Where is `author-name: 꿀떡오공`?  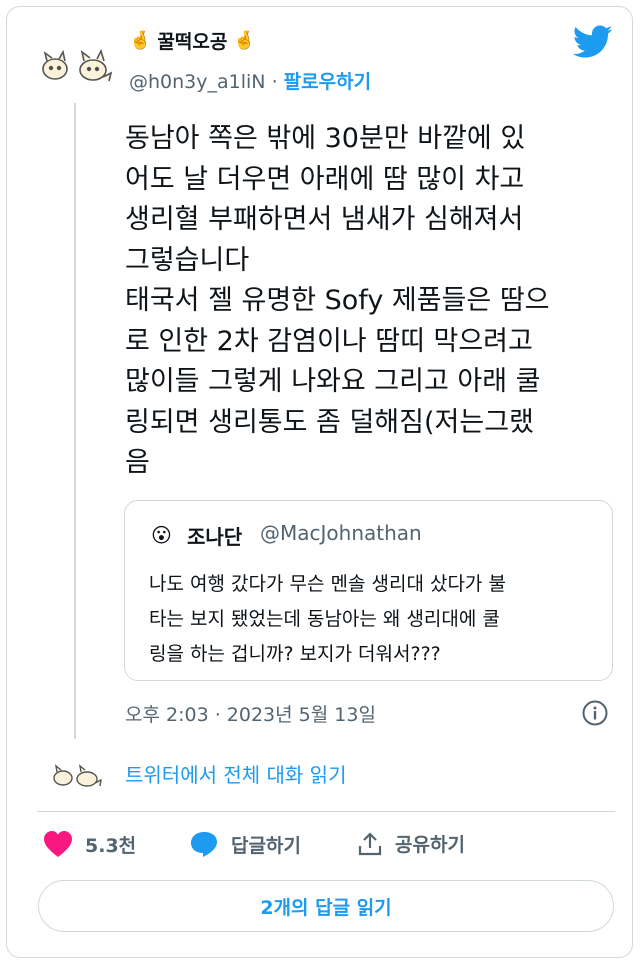 author-name: 꿀떡오공 is located at coordinates (192, 40).